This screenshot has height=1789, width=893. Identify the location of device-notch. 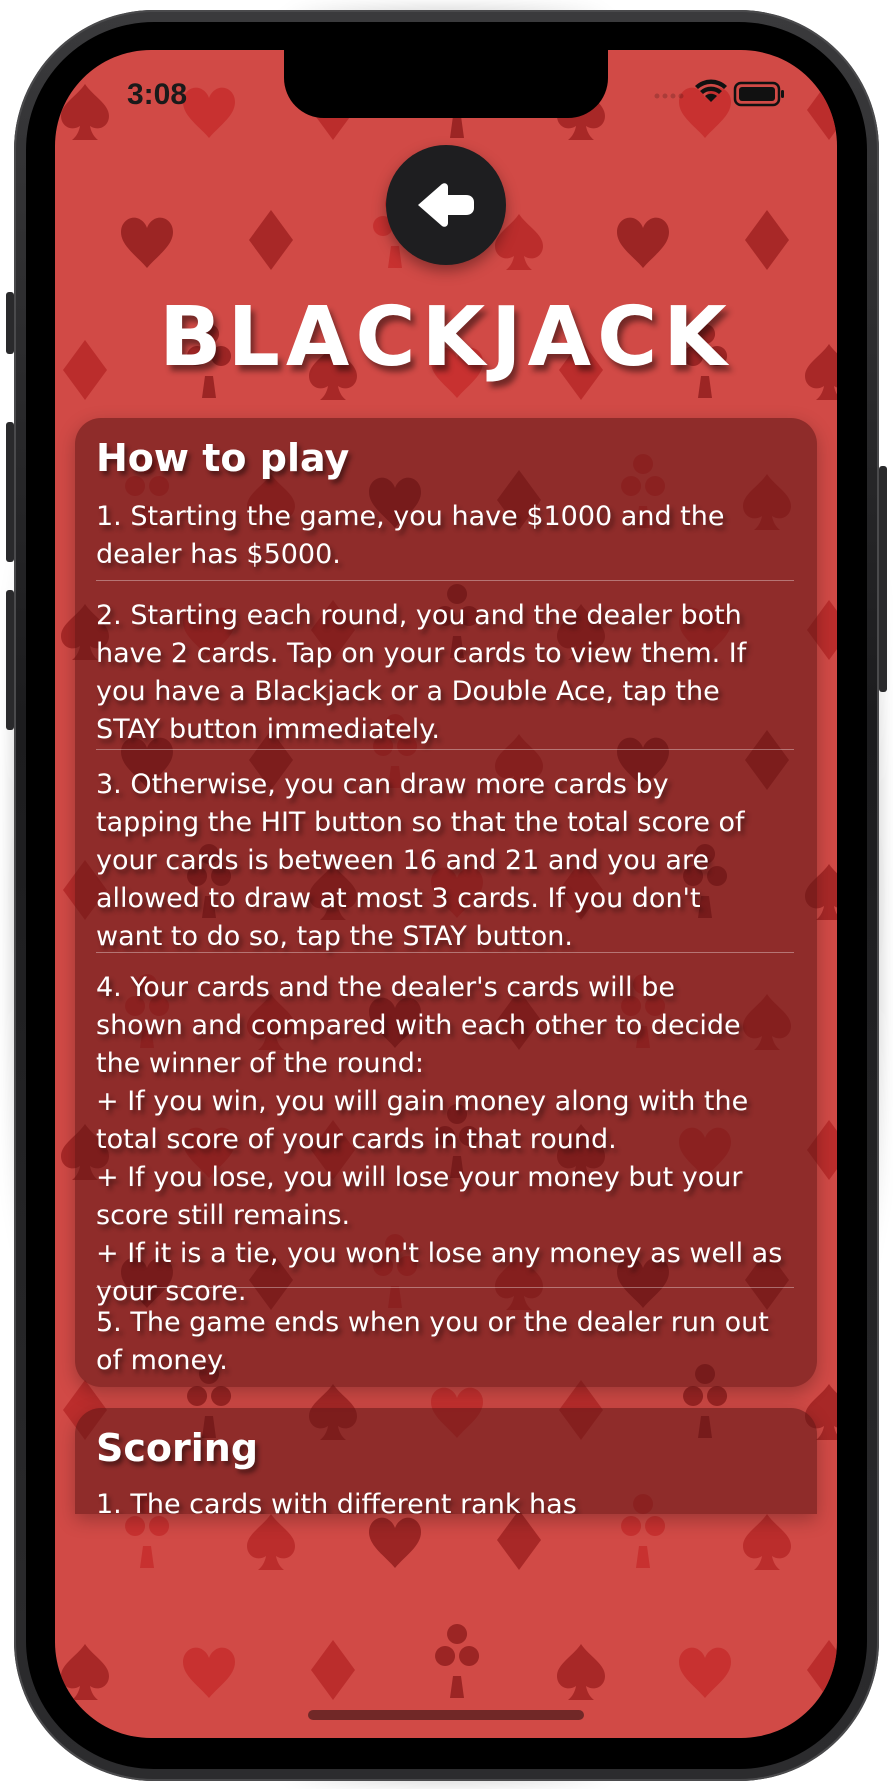
(446, 84).